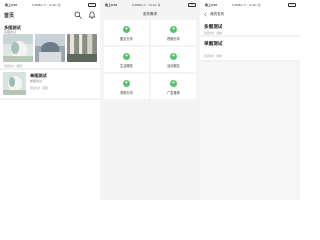  Describe the element at coordinates (126, 39) in the screenshot. I see `publish-card-label: 图文分享` at that location.